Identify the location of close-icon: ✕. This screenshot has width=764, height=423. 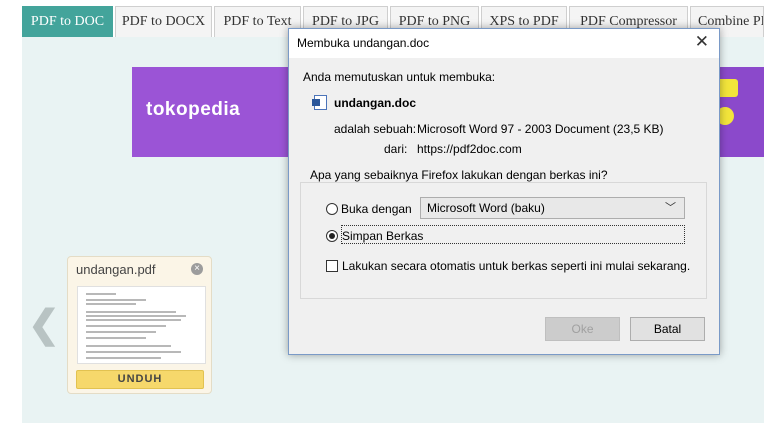
(702, 42).